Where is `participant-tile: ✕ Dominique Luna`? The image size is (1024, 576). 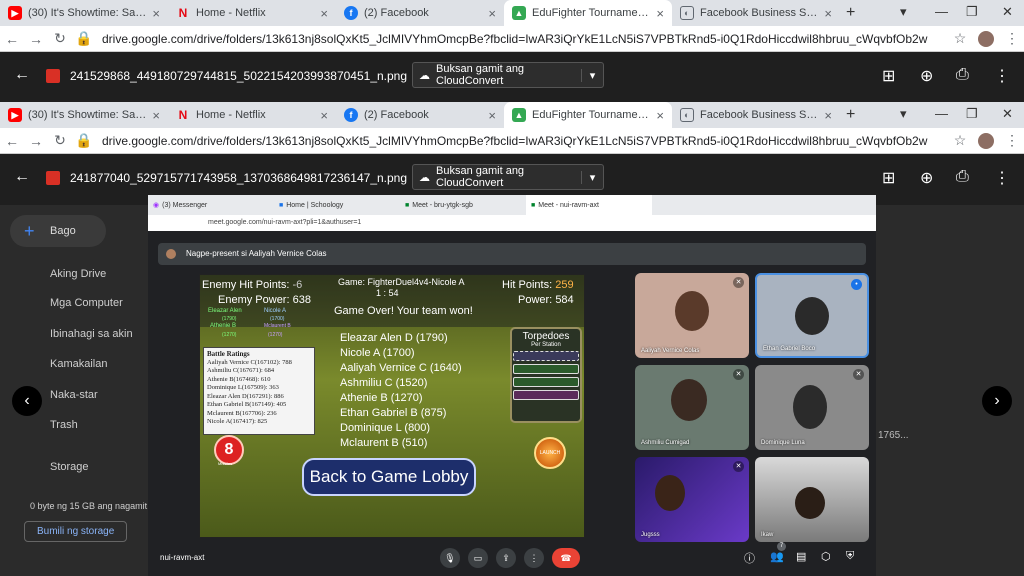 participant-tile: ✕ Dominique Luna is located at coordinates (812, 407).